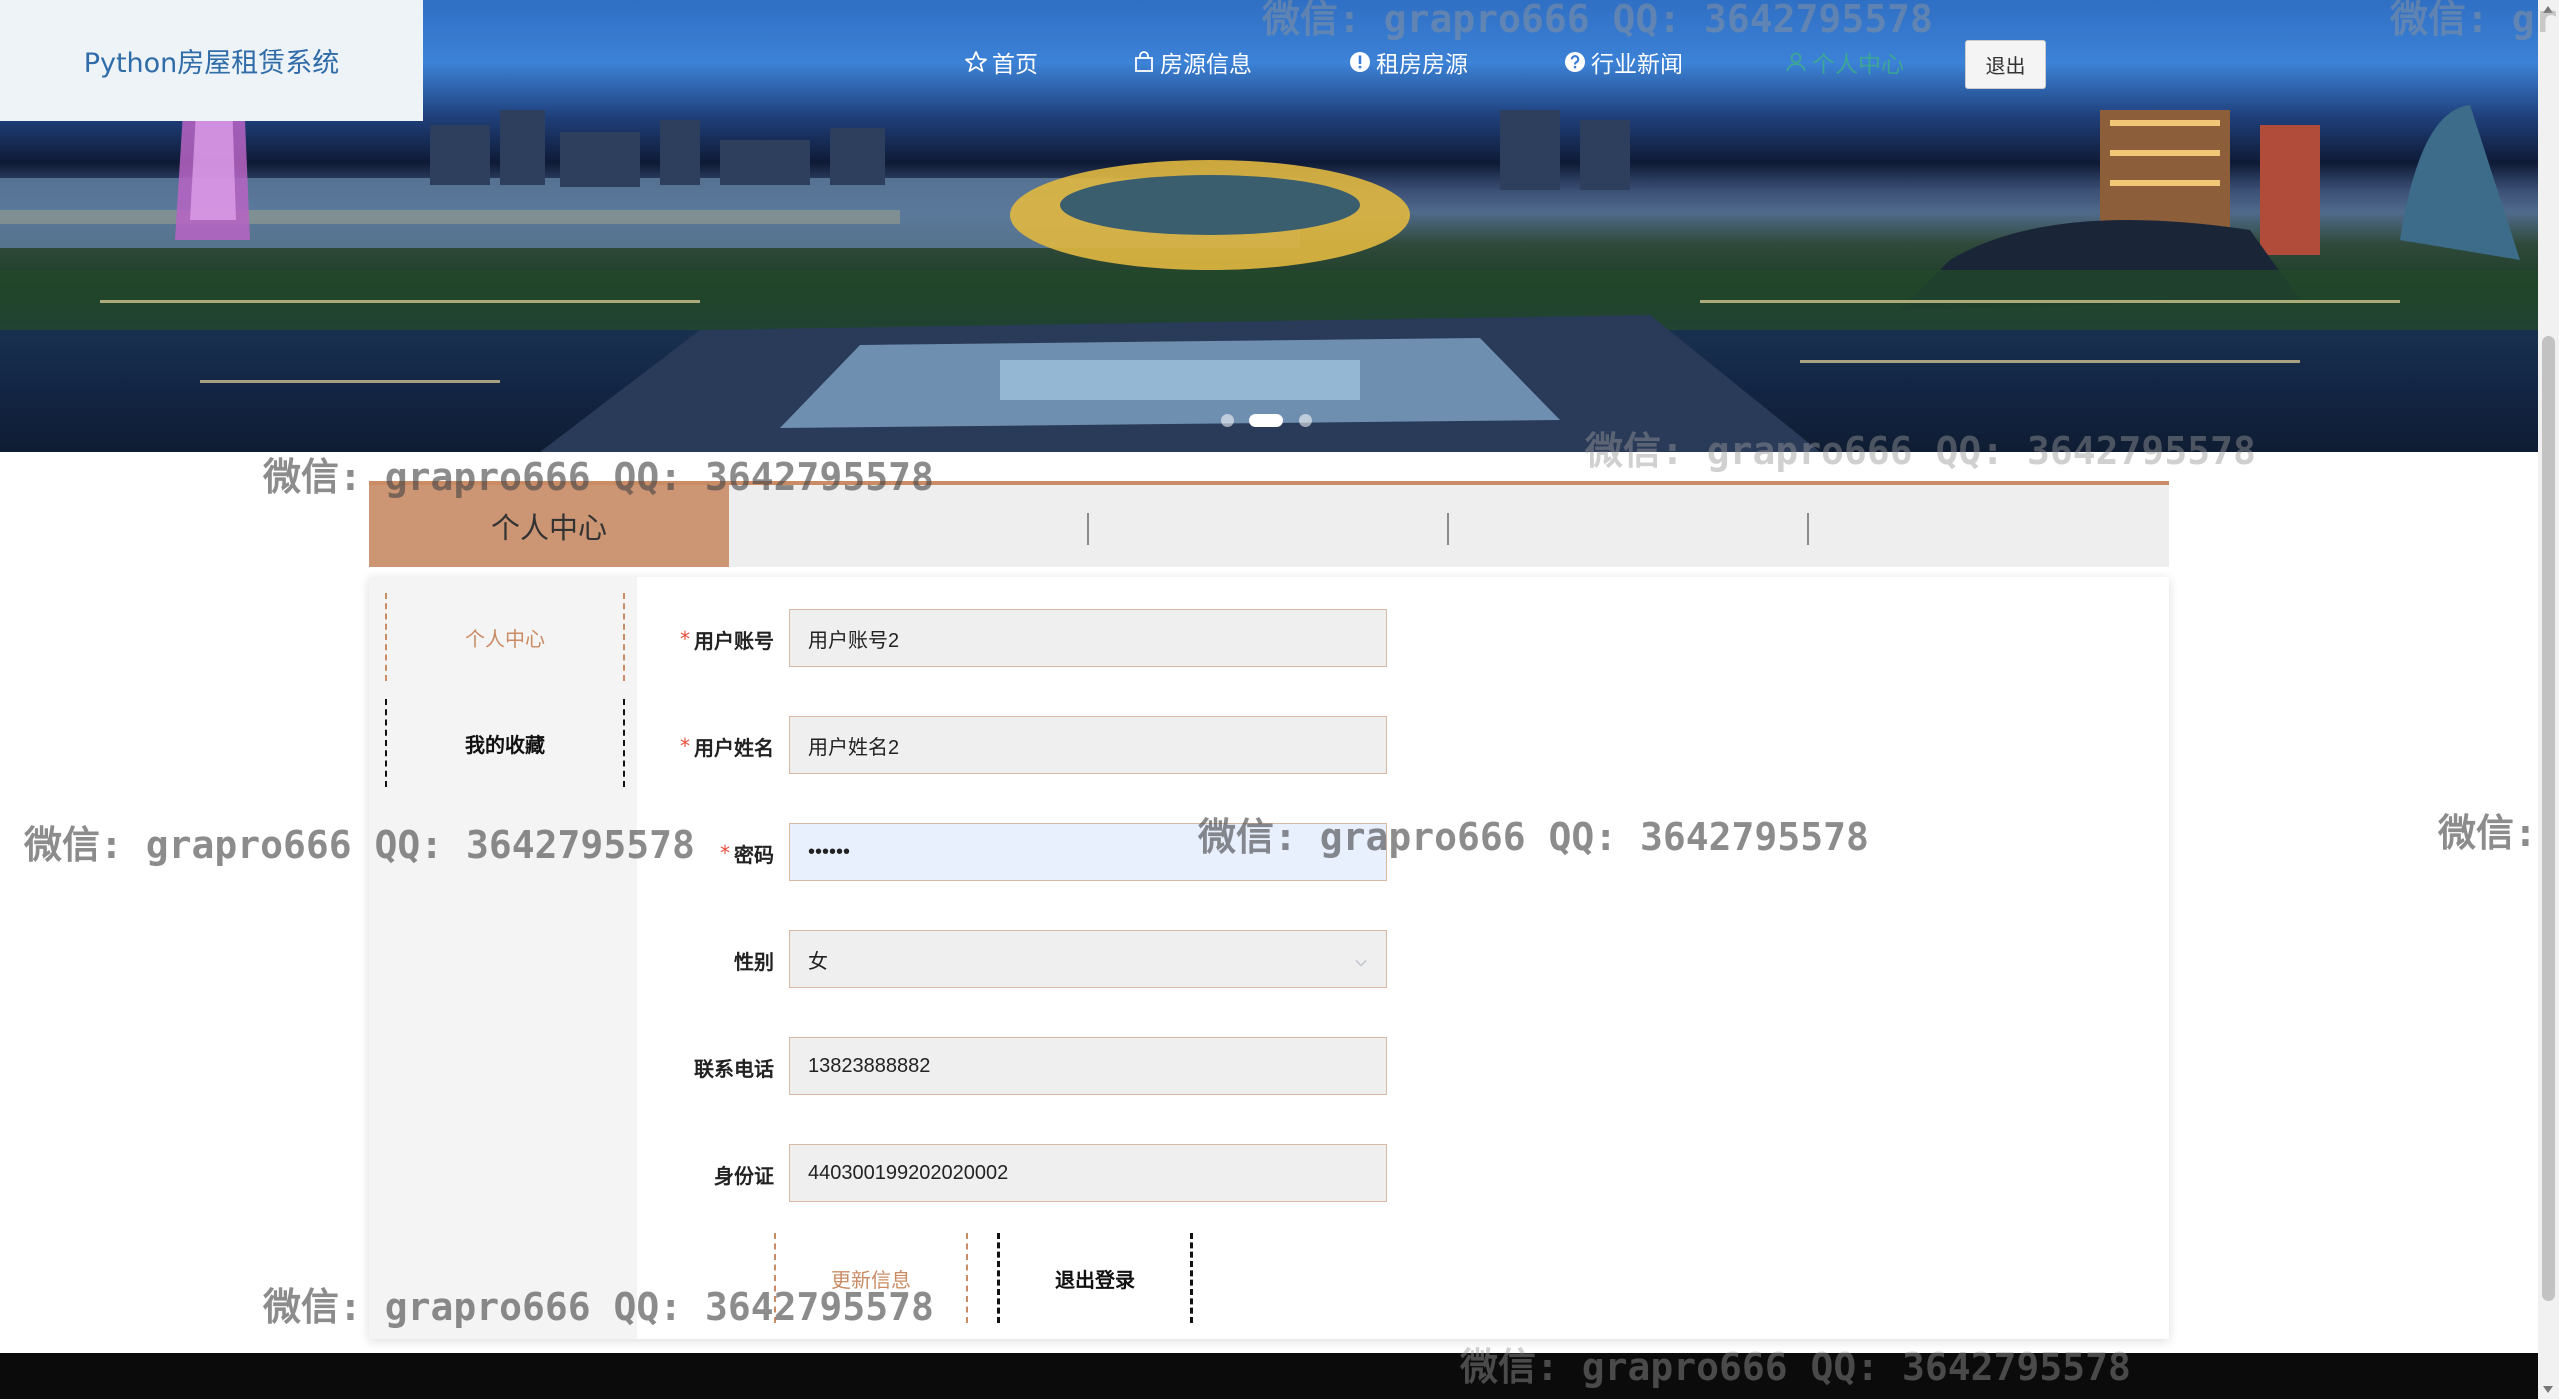 The image size is (2559, 1399). What do you see at coordinates (1858, 65) in the screenshot?
I see `nav-profile-label: 个人中心` at bounding box center [1858, 65].